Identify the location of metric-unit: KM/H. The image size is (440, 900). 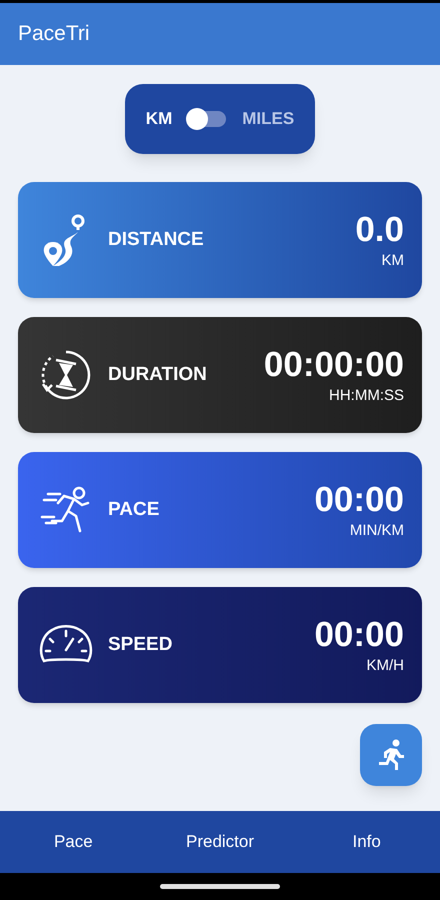
(385, 665).